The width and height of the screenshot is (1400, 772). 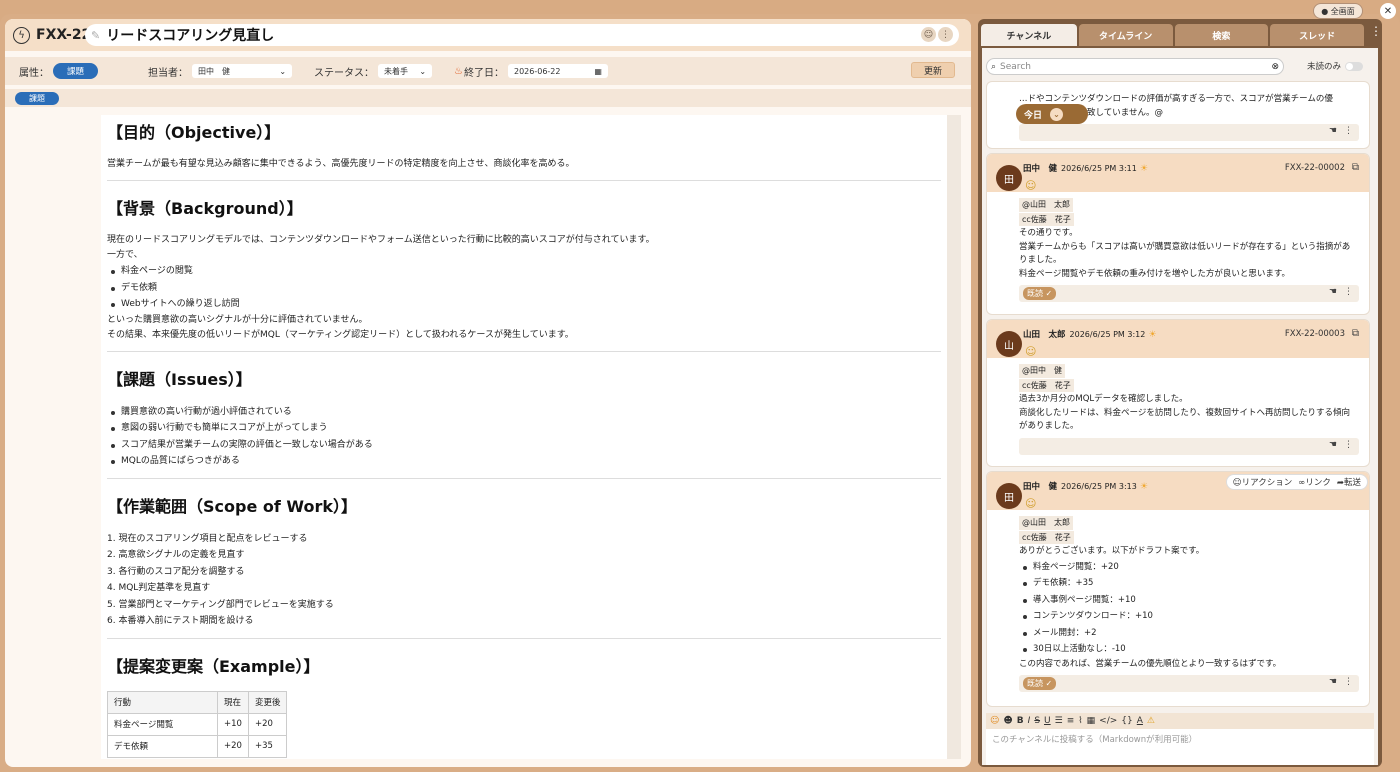 What do you see at coordinates (267, 724) in the screenshot?
I see `table-cell: +20` at bounding box center [267, 724].